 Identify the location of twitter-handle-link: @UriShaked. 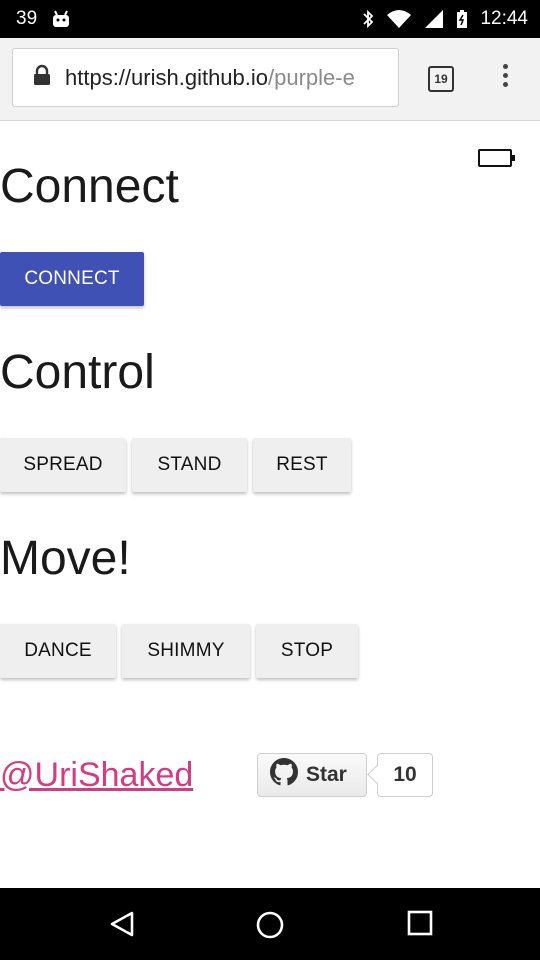
(96, 775).